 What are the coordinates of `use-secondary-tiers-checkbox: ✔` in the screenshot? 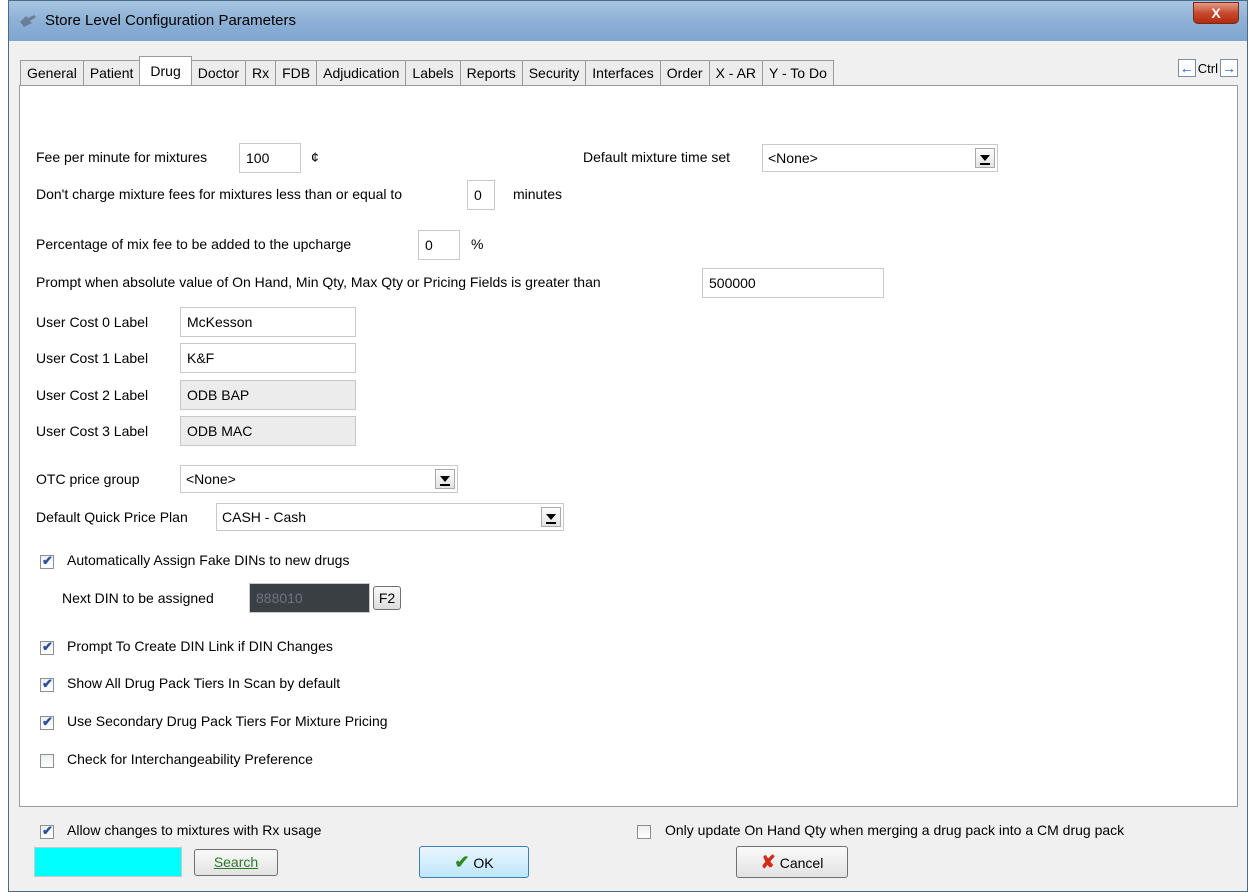 It's located at (47, 722).